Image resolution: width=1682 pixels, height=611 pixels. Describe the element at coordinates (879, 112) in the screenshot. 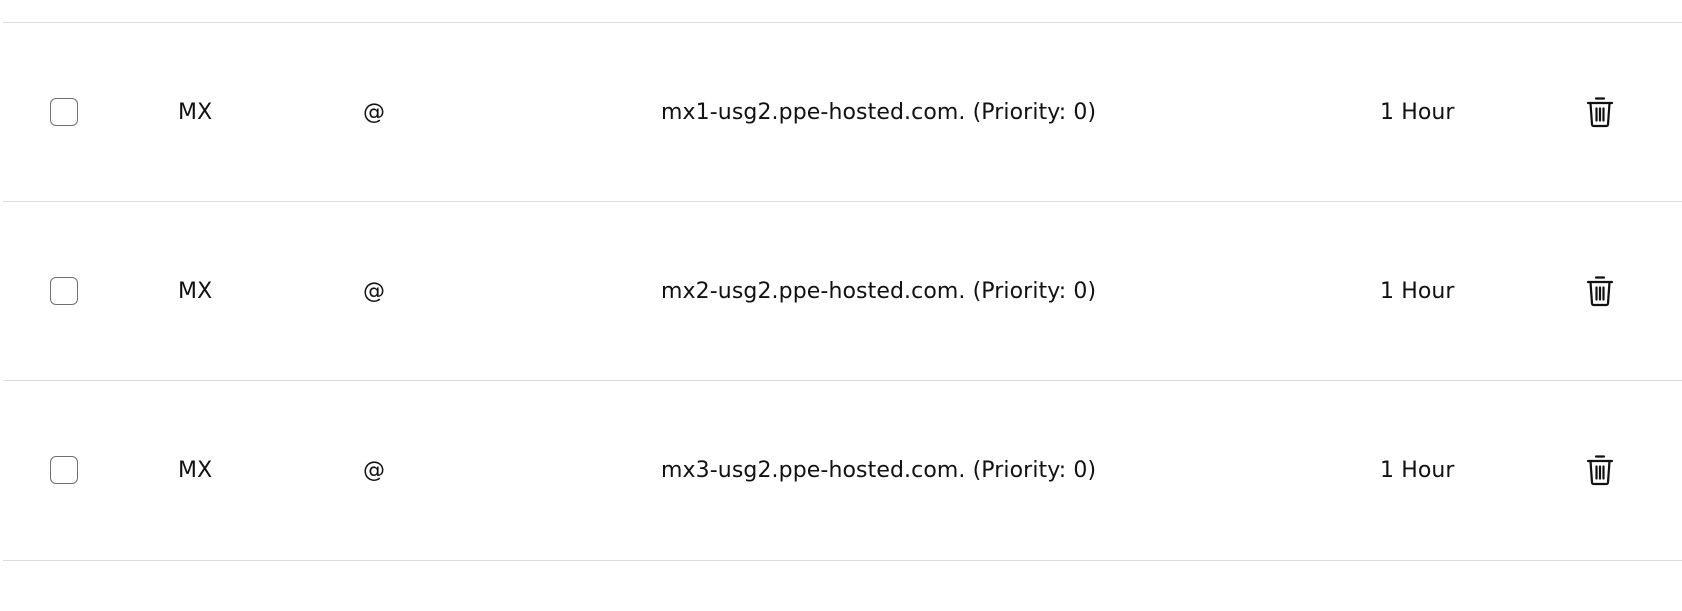

I see `record-value: mx1-usg2.ppe-hosted.com. (Priority: 0)` at that location.